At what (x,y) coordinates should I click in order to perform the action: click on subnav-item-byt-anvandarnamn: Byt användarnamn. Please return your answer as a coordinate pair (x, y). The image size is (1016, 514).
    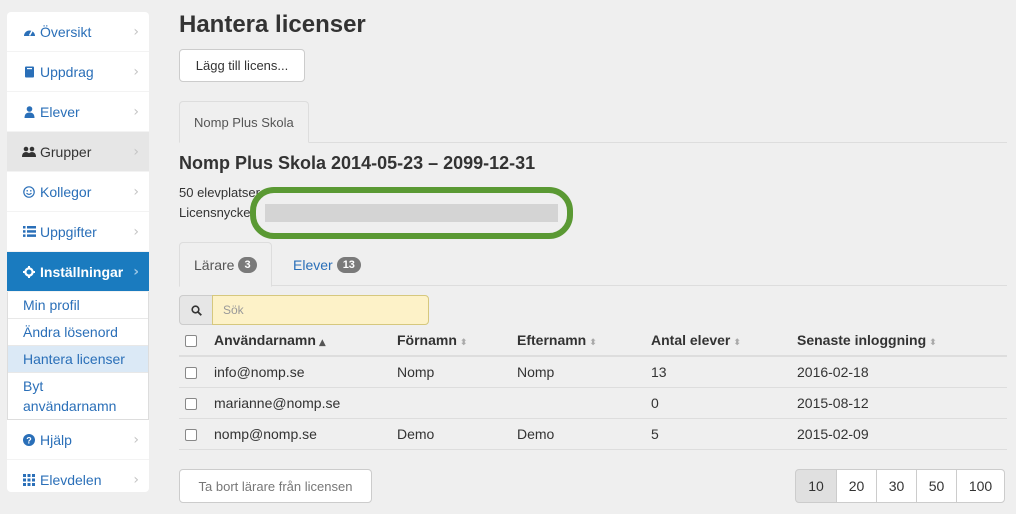
    Looking at the image, I should click on (78, 396).